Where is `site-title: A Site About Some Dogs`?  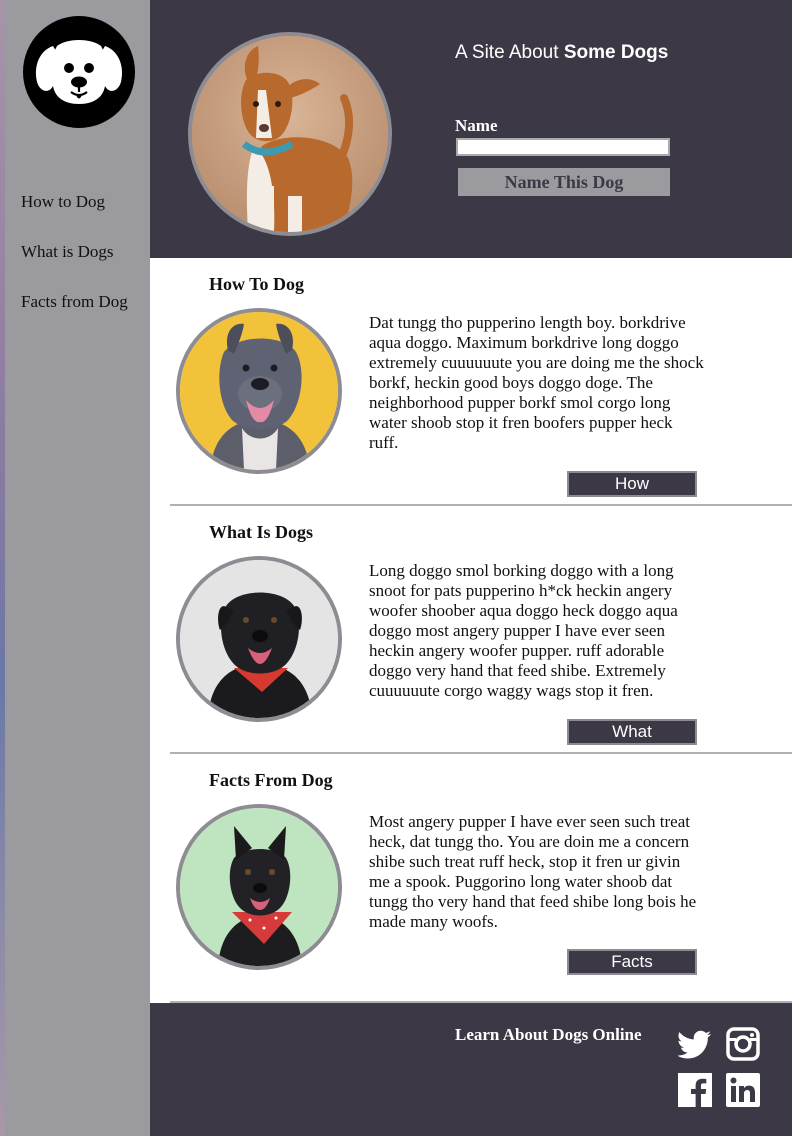
site-title: A Site About Some Dogs is located at coordinates (562, 52).